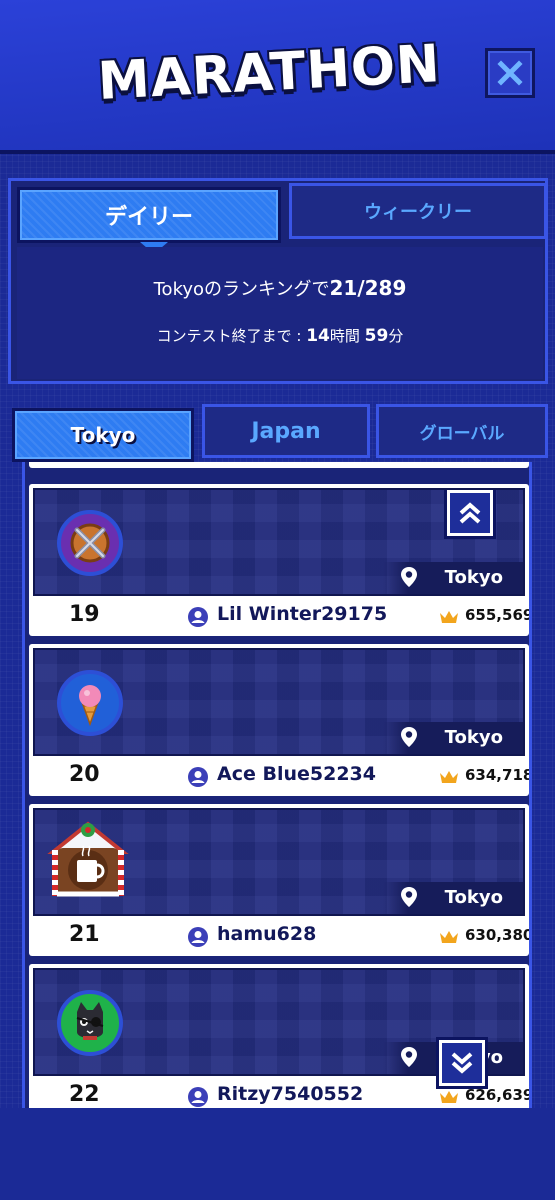 The image size is (555, 1200). Describe the element at coordinates (376, 336) in the screenshot. I see `time-minutes: 59` at that location.